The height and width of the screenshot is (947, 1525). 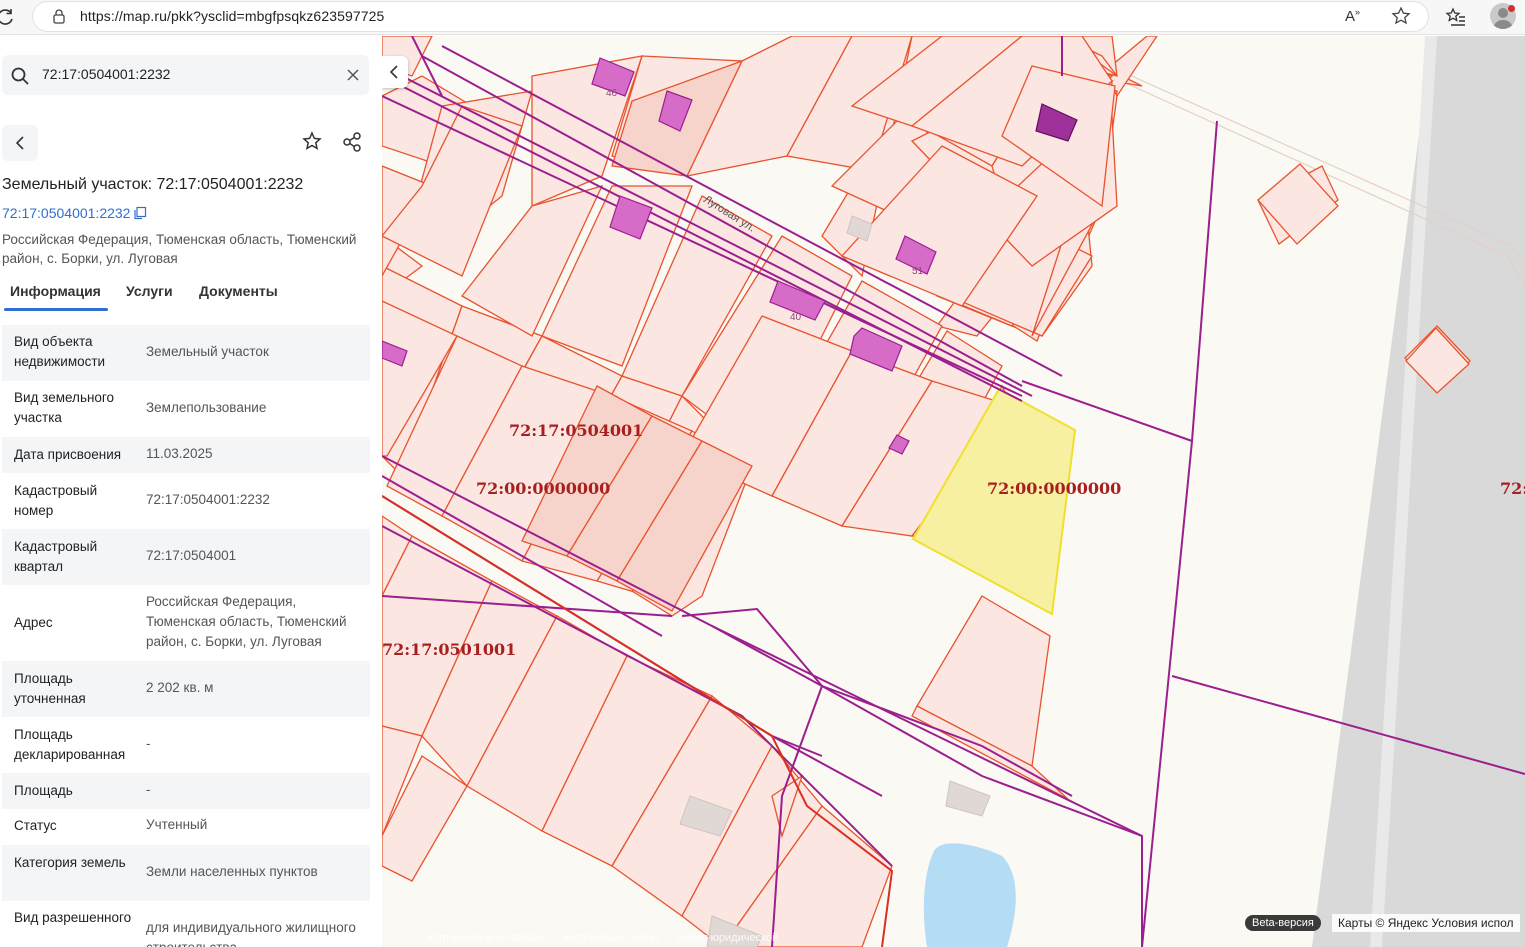 What do you see at coordinates (449, 649) in the screenshot?
I see `quarter-label: 72:17:0501001` at bounding box center [449, 649].